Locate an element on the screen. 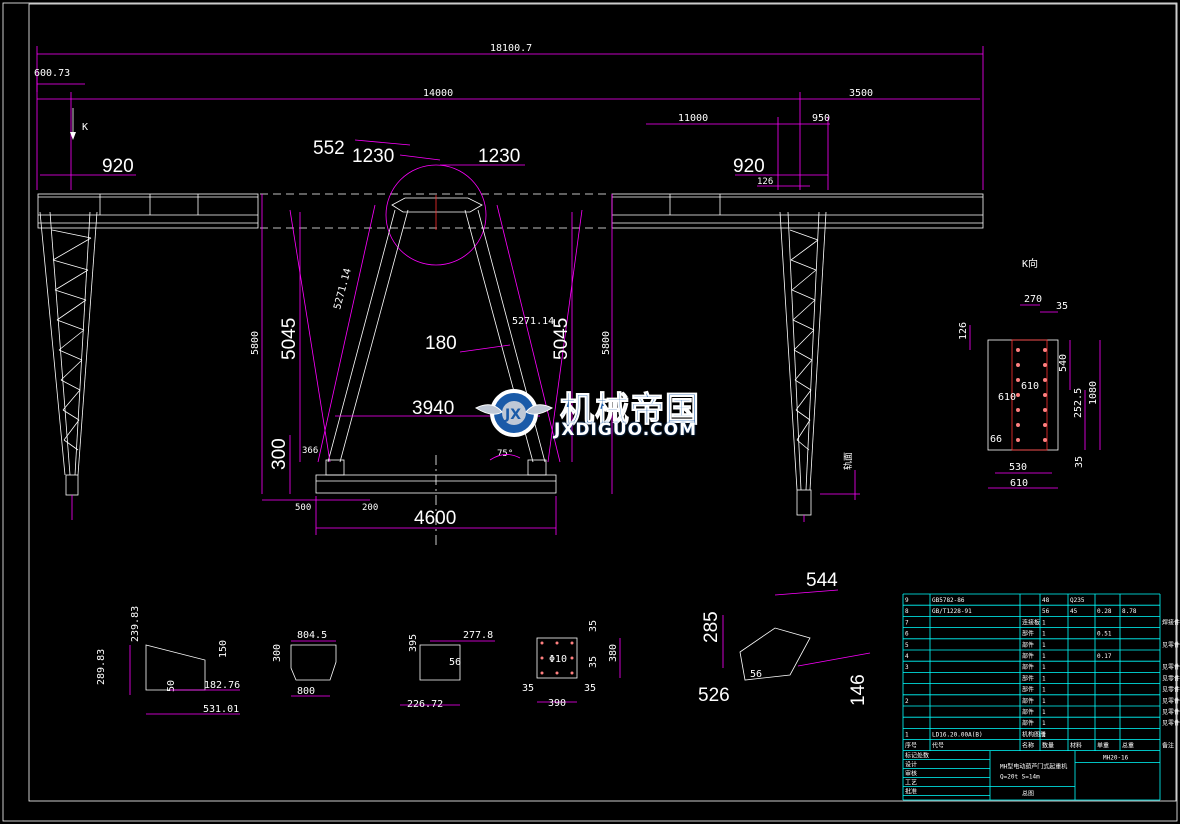 This screenshot has height=824, width=1180. dim-height-5045-right: 5045 is located at coordinates (561, 339).